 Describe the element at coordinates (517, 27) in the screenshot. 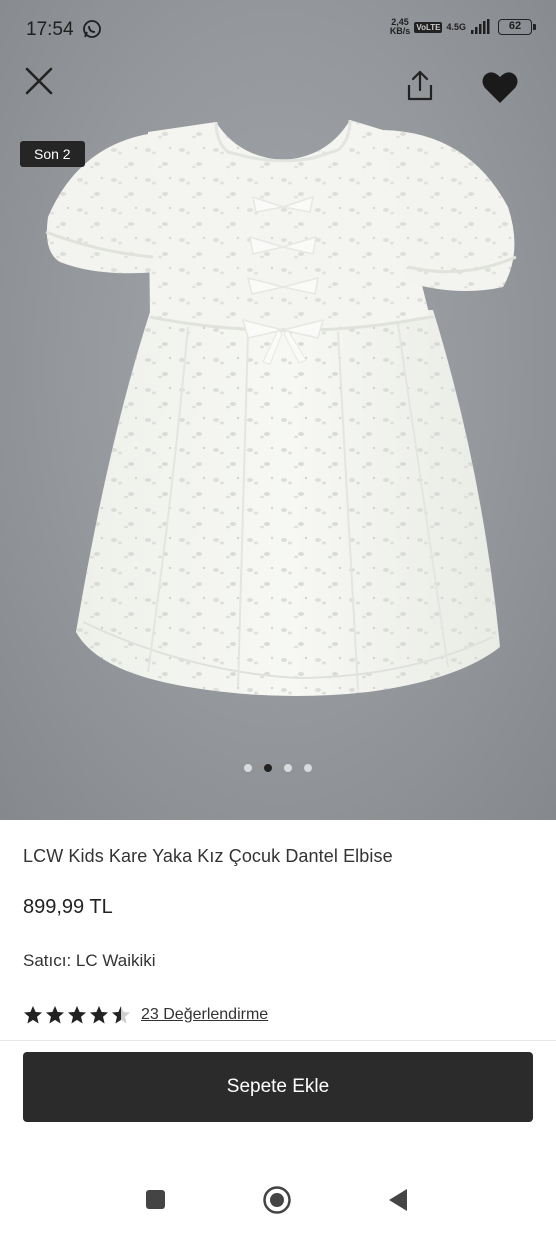

I see `battery-indicator: 62` at that location.